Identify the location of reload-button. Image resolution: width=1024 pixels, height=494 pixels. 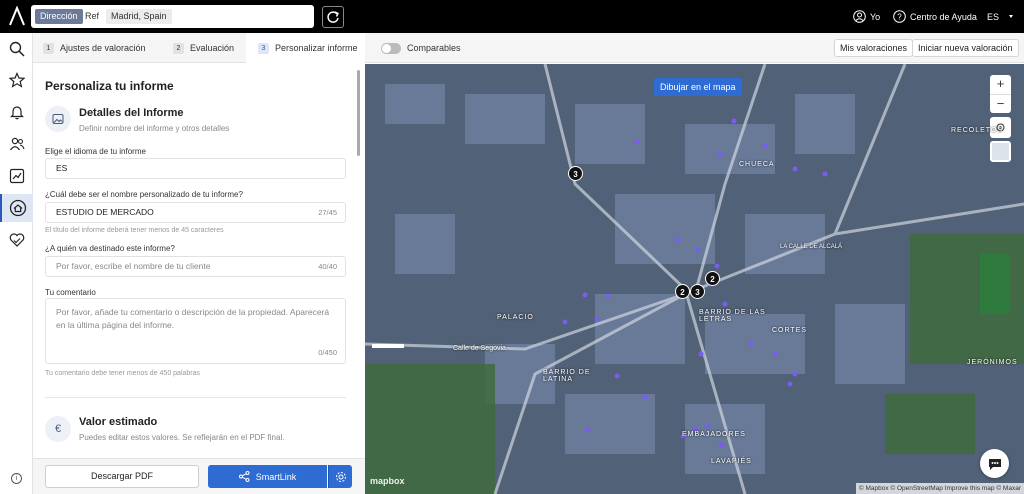
(333, 17).